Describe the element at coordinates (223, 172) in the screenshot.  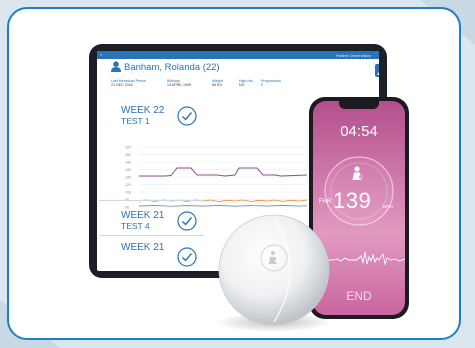
I see `fhr-trace` at that location.